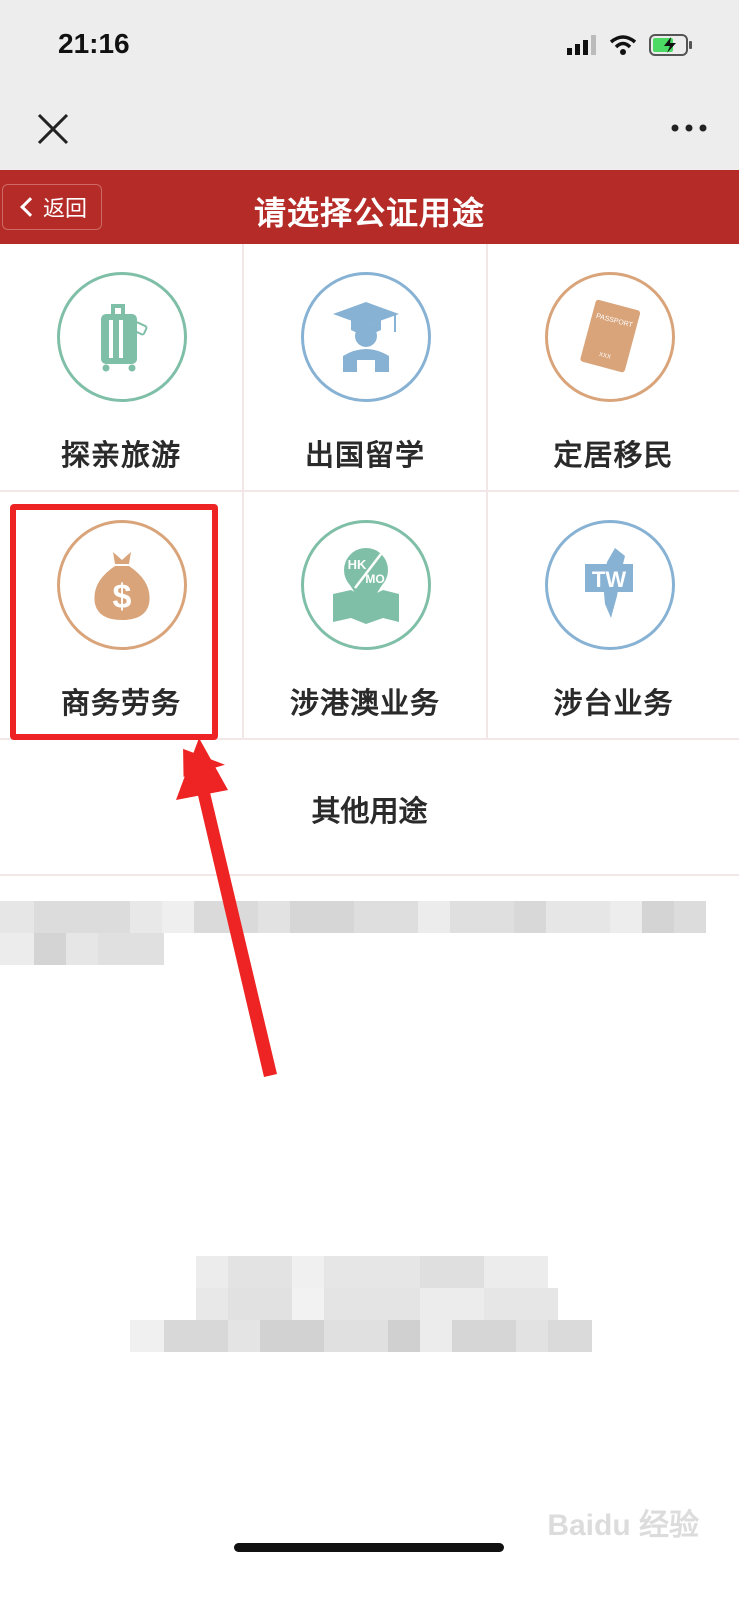 This screenshot has width=739, height=1600. I want to click on signal-icon, so click(581, 45).